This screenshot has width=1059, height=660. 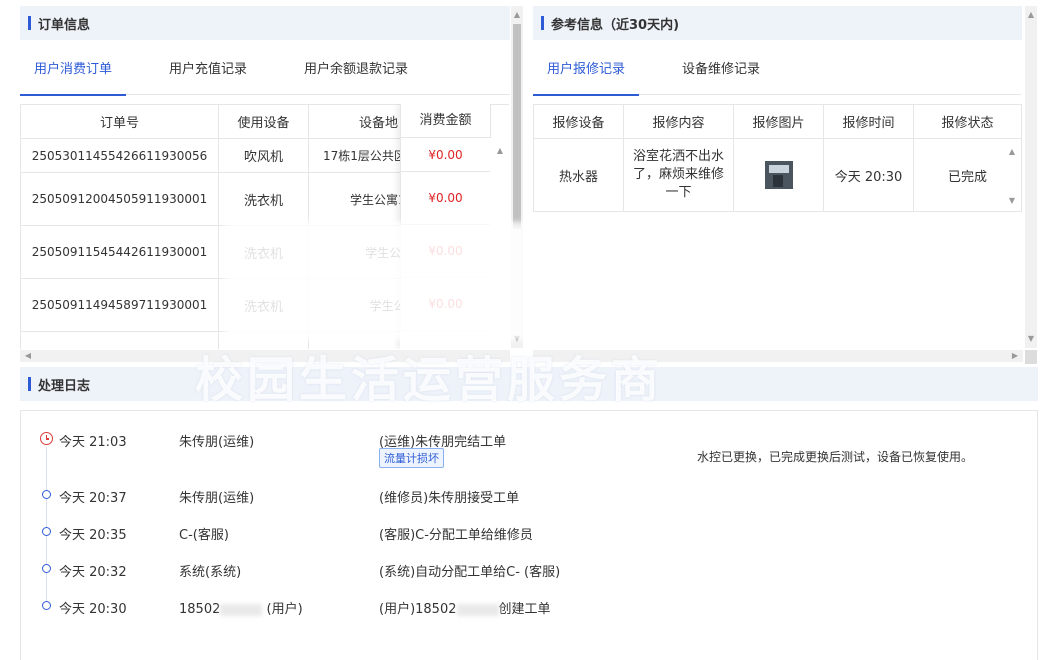 I want to click on repair-table-scrollbar: ▲ ▼, so click(x=1011, y=175).